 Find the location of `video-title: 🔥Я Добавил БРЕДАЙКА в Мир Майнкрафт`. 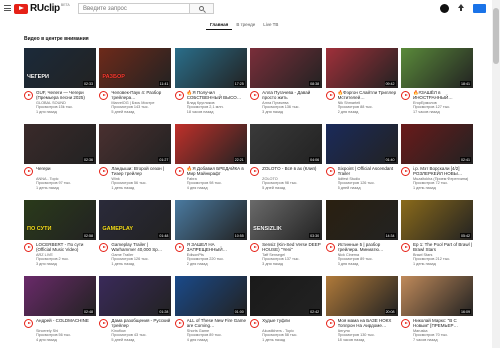

video-title: 🔥Я Добавил БРЕДАЙКА в Мир Майнкрафт is located at coordinates (217, 171).